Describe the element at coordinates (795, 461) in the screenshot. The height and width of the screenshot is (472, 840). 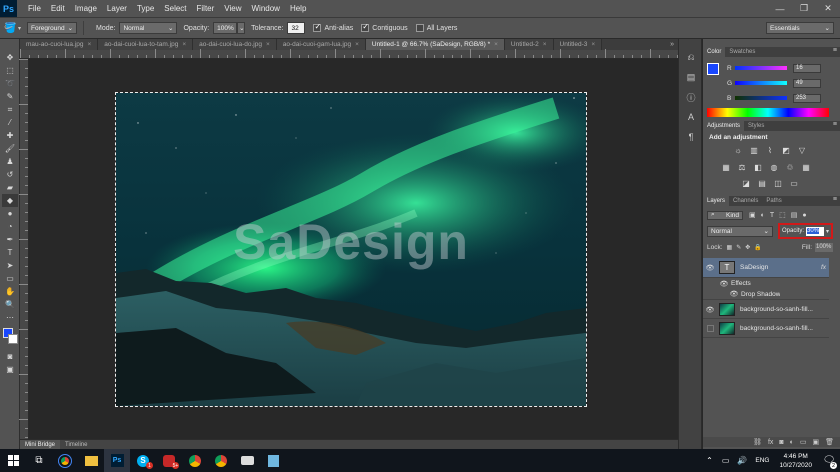
I see `clock: 4:46 PM 10/27/2020` at that location.